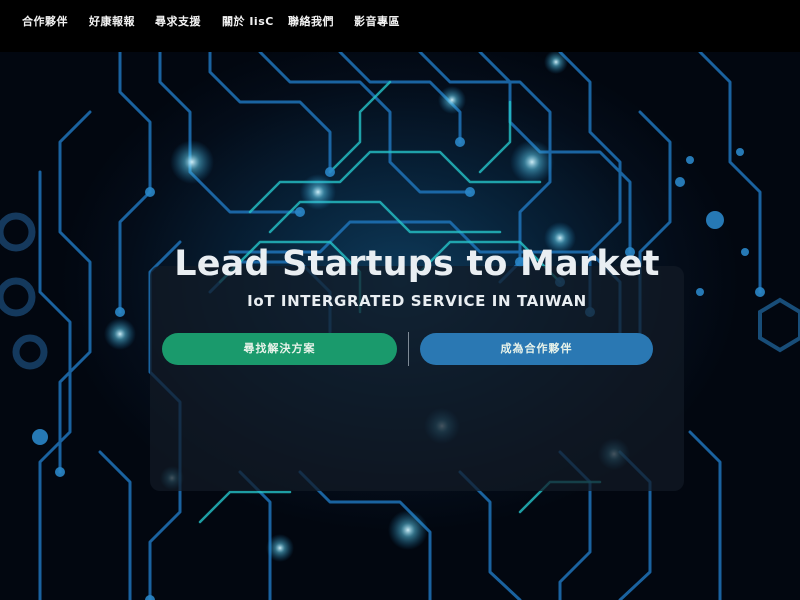 This screenshot has height=600, width=800. Describe the element at coordinates (279, 349) in the screenshot. I see `find-solution-button: 尋找解決方案` at that location.